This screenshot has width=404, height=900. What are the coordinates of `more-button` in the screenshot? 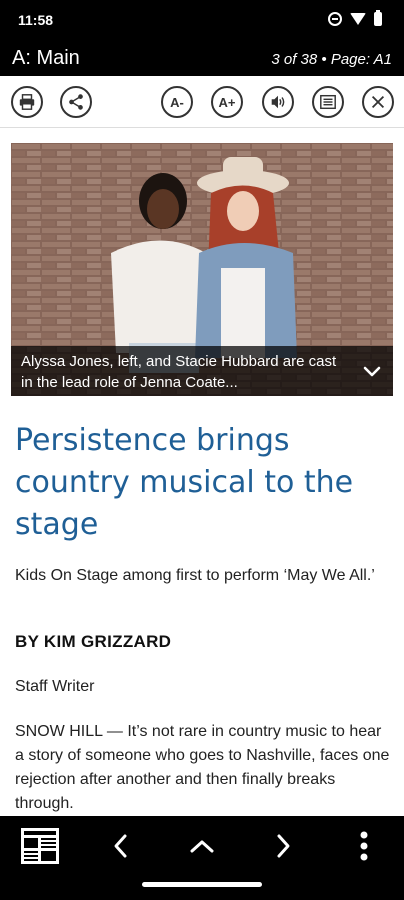 It's located at (364, 846).